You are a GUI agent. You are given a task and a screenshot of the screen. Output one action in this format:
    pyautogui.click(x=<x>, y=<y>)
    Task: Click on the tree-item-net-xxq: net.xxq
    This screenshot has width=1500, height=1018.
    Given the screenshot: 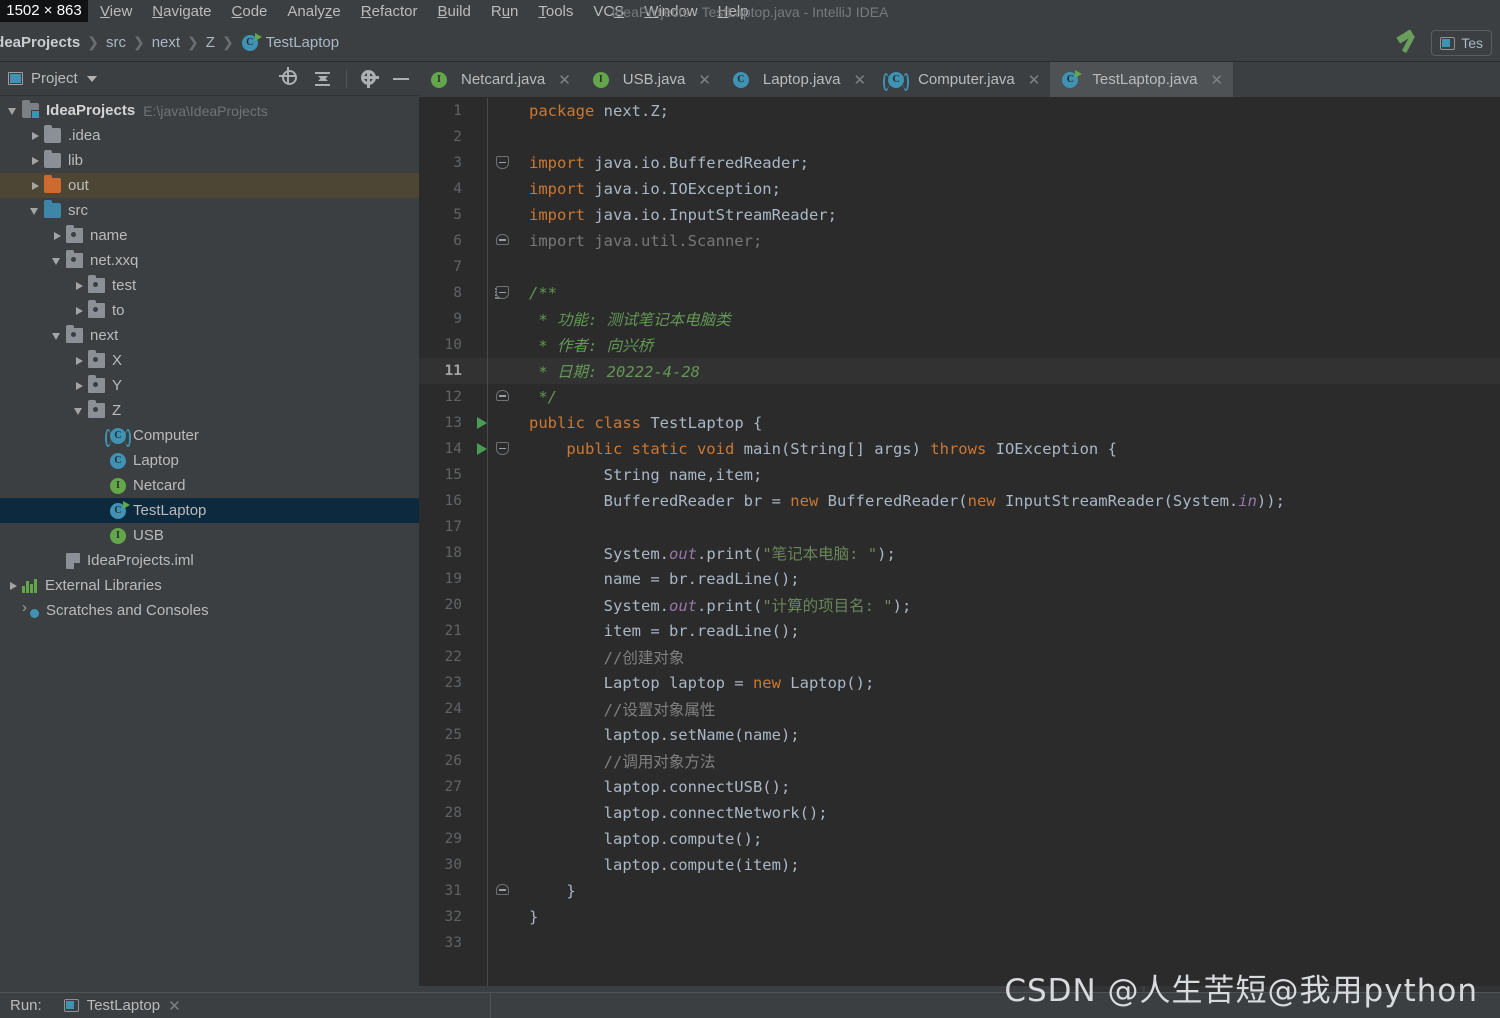 What is the action you would take?
    pyautogui.click(x=209, y=260)
    